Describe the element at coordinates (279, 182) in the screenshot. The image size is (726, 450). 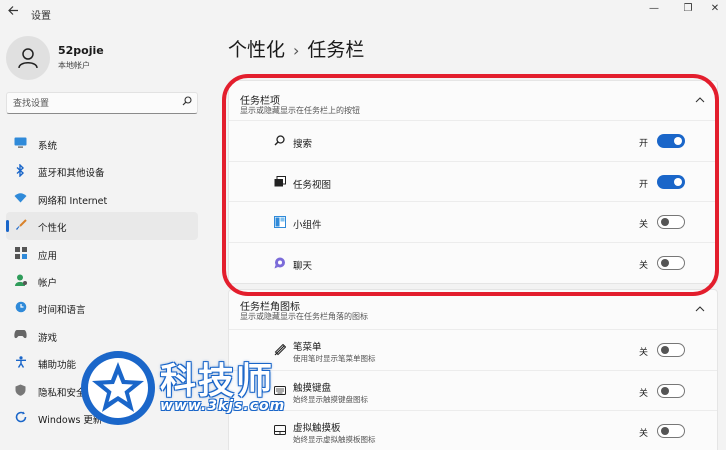
I see `task-view-icon` at that location.